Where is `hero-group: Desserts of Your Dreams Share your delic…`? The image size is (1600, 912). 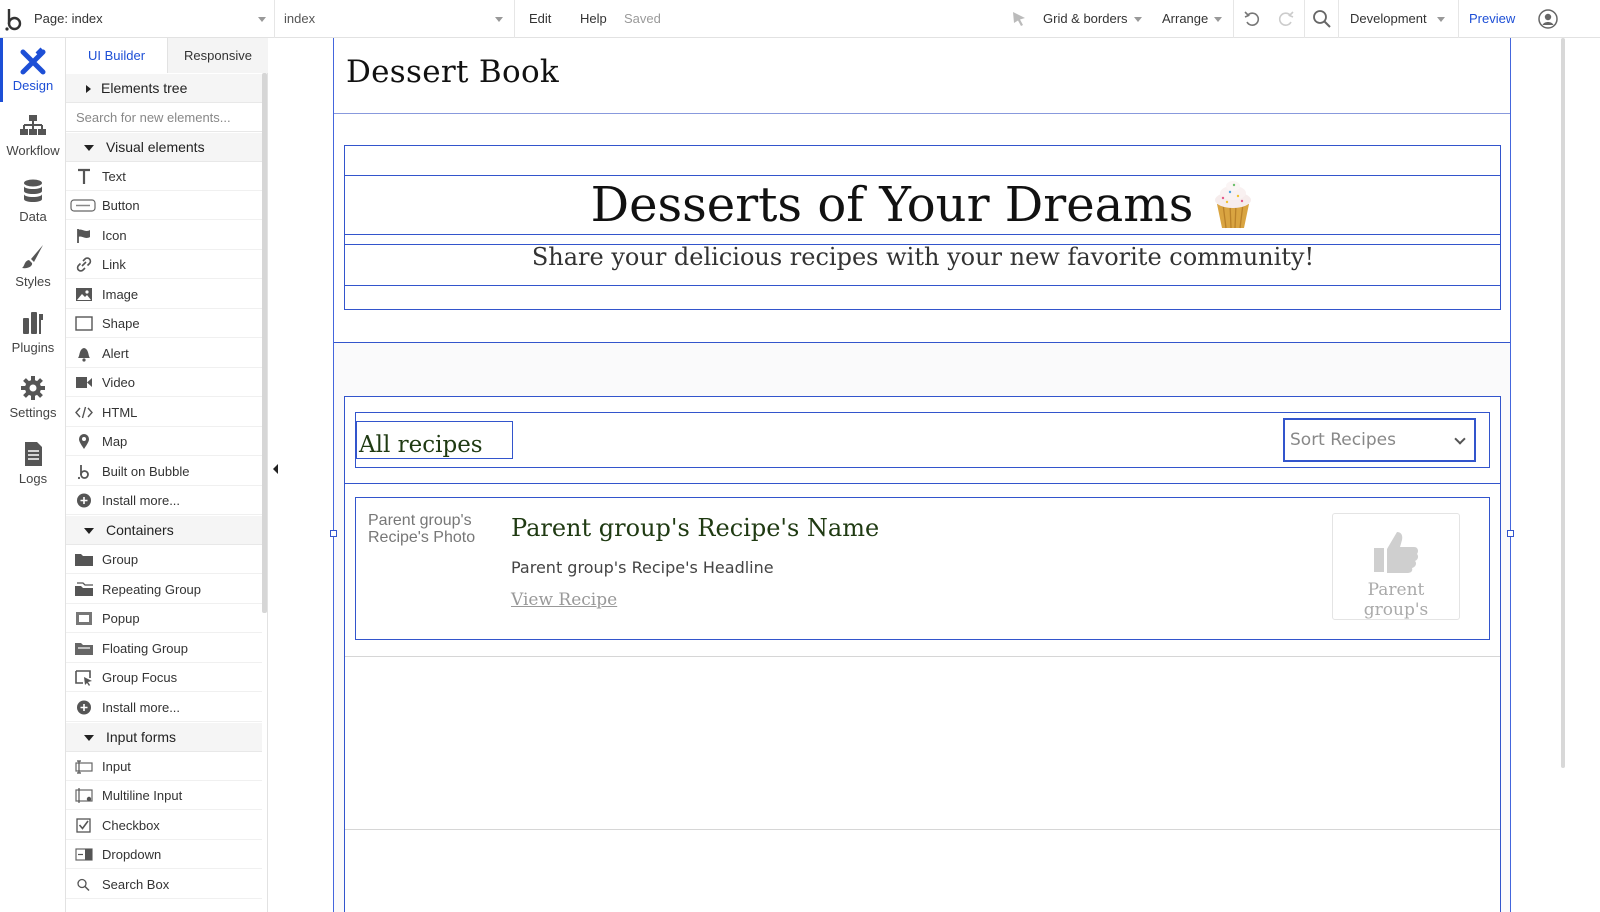
hero-group: Desserts of Your Dreams Share your delic… is located at coordinates (922, 227).